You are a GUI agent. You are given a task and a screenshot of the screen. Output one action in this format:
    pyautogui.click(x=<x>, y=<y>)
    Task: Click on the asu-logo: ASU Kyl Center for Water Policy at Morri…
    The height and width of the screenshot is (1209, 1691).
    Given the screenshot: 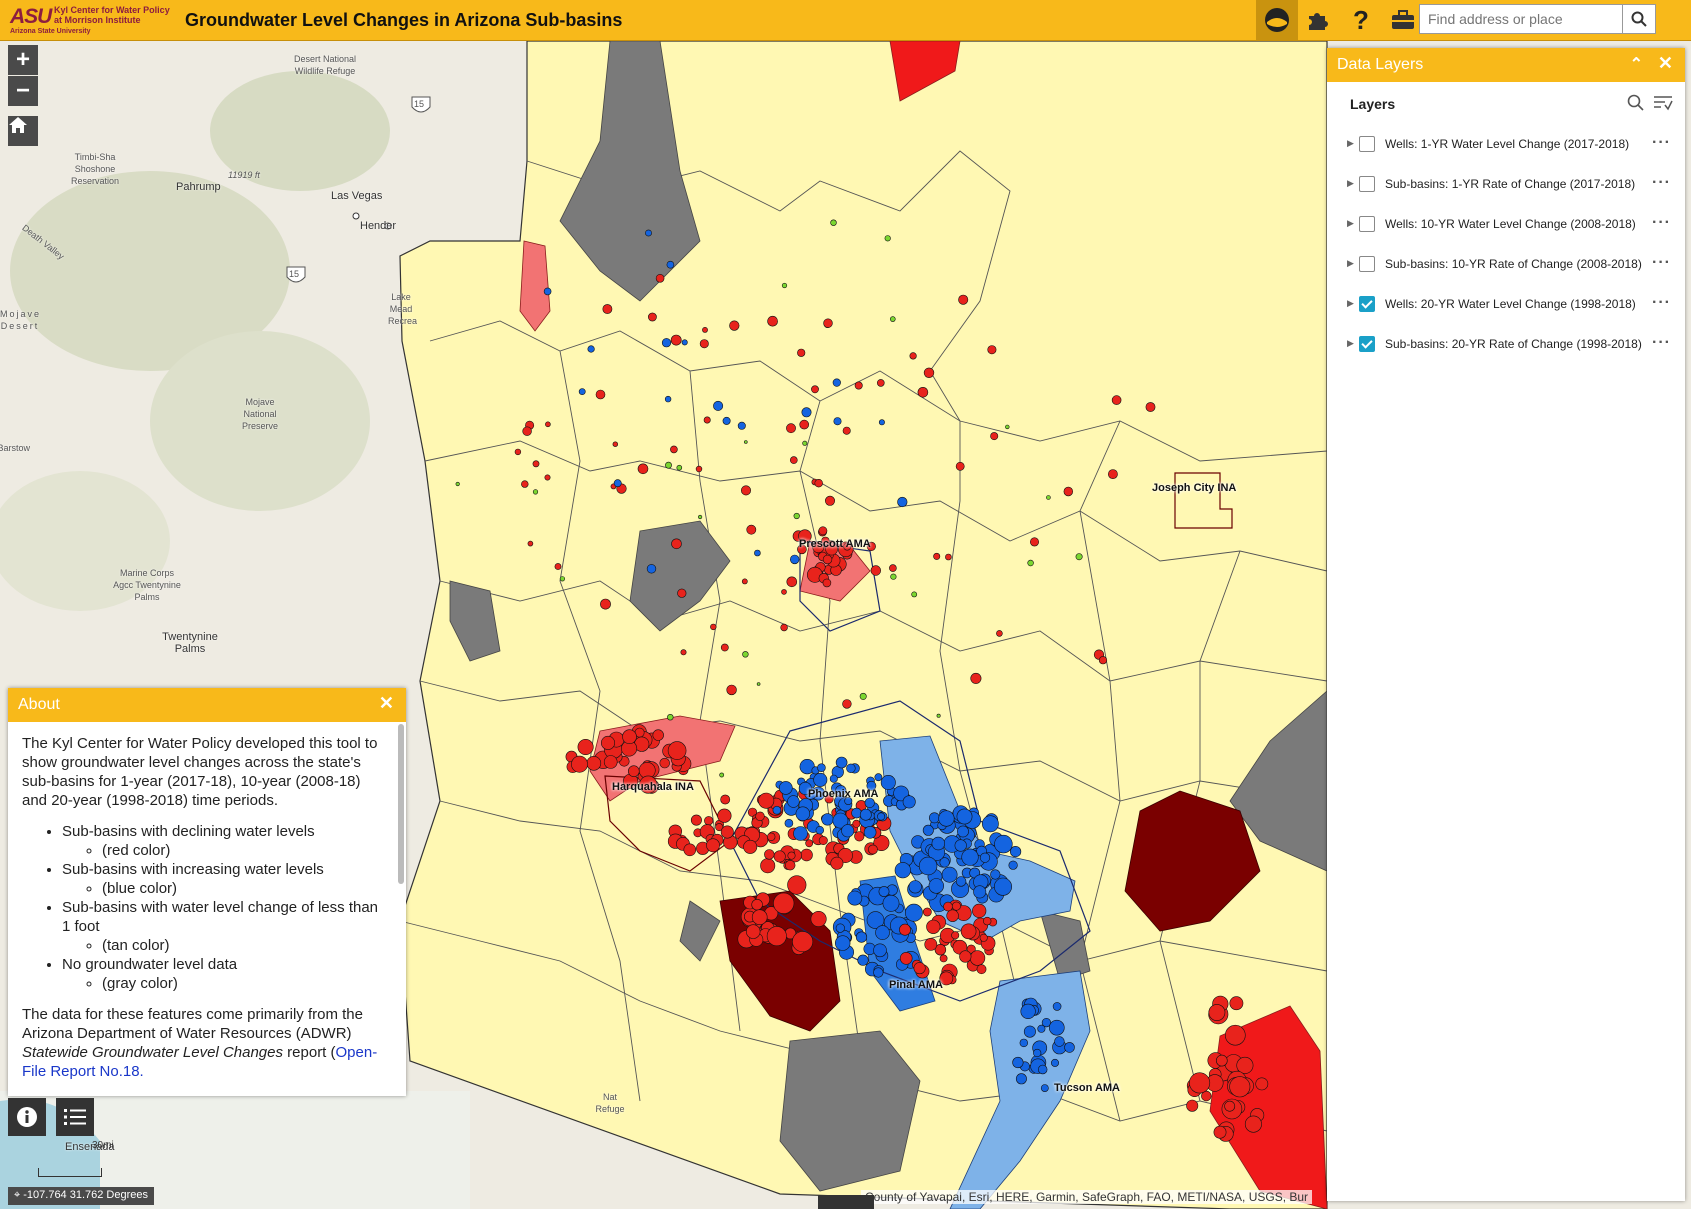 What is the action you would take?
    pyautogui.click(x=92, y=20)
    